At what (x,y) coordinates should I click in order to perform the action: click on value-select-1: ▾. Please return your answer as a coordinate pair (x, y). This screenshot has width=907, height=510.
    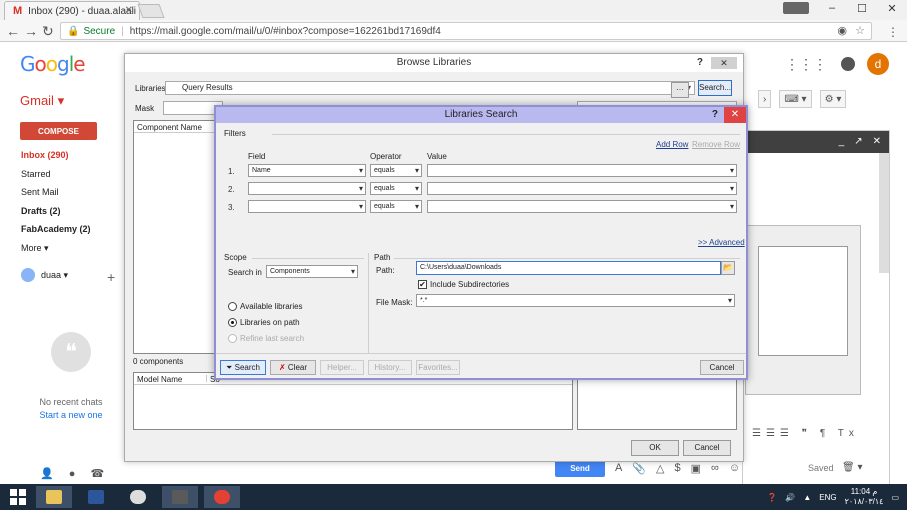
    Looking at the image, I should click on (582, 170).